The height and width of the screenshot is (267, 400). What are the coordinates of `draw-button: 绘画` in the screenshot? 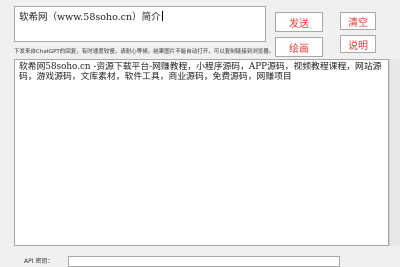 It's located at (299, 47).